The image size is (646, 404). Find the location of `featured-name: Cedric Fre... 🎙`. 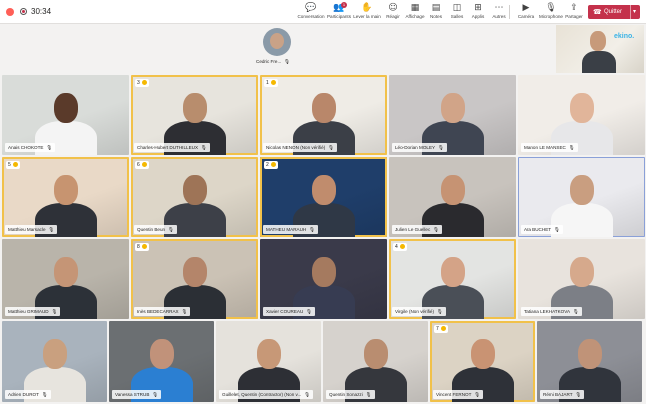

featured-name: Cedric Fre... 🎙 is located at coordinates (273, 61).